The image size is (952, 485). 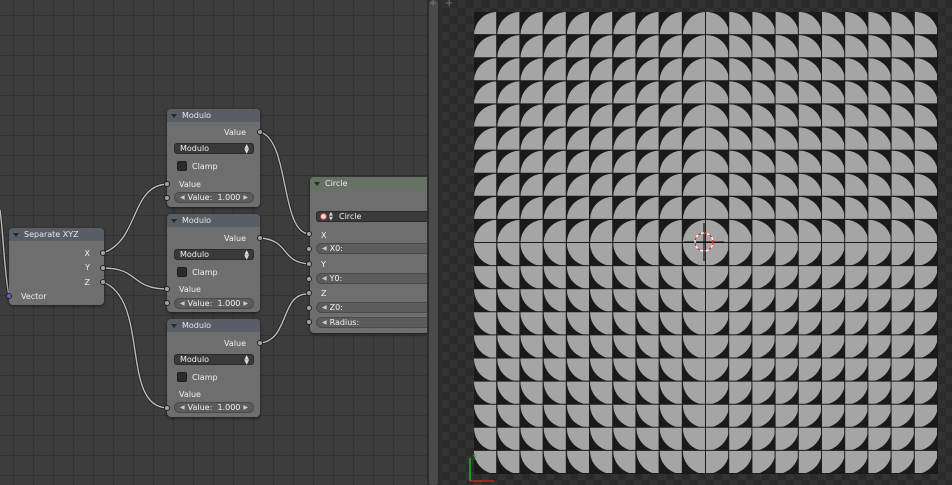 What do you see at coordinates (309, 249) in the screenshot?
I see `x0-socket` at bounding box center [309, 249].